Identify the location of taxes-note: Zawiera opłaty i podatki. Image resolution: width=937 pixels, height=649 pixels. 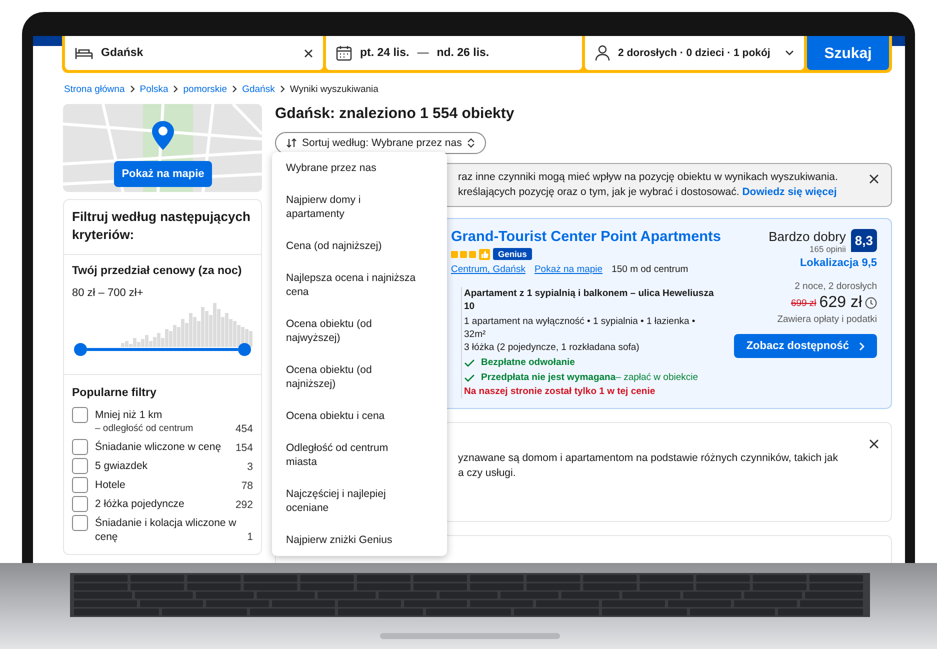
(827, 319).